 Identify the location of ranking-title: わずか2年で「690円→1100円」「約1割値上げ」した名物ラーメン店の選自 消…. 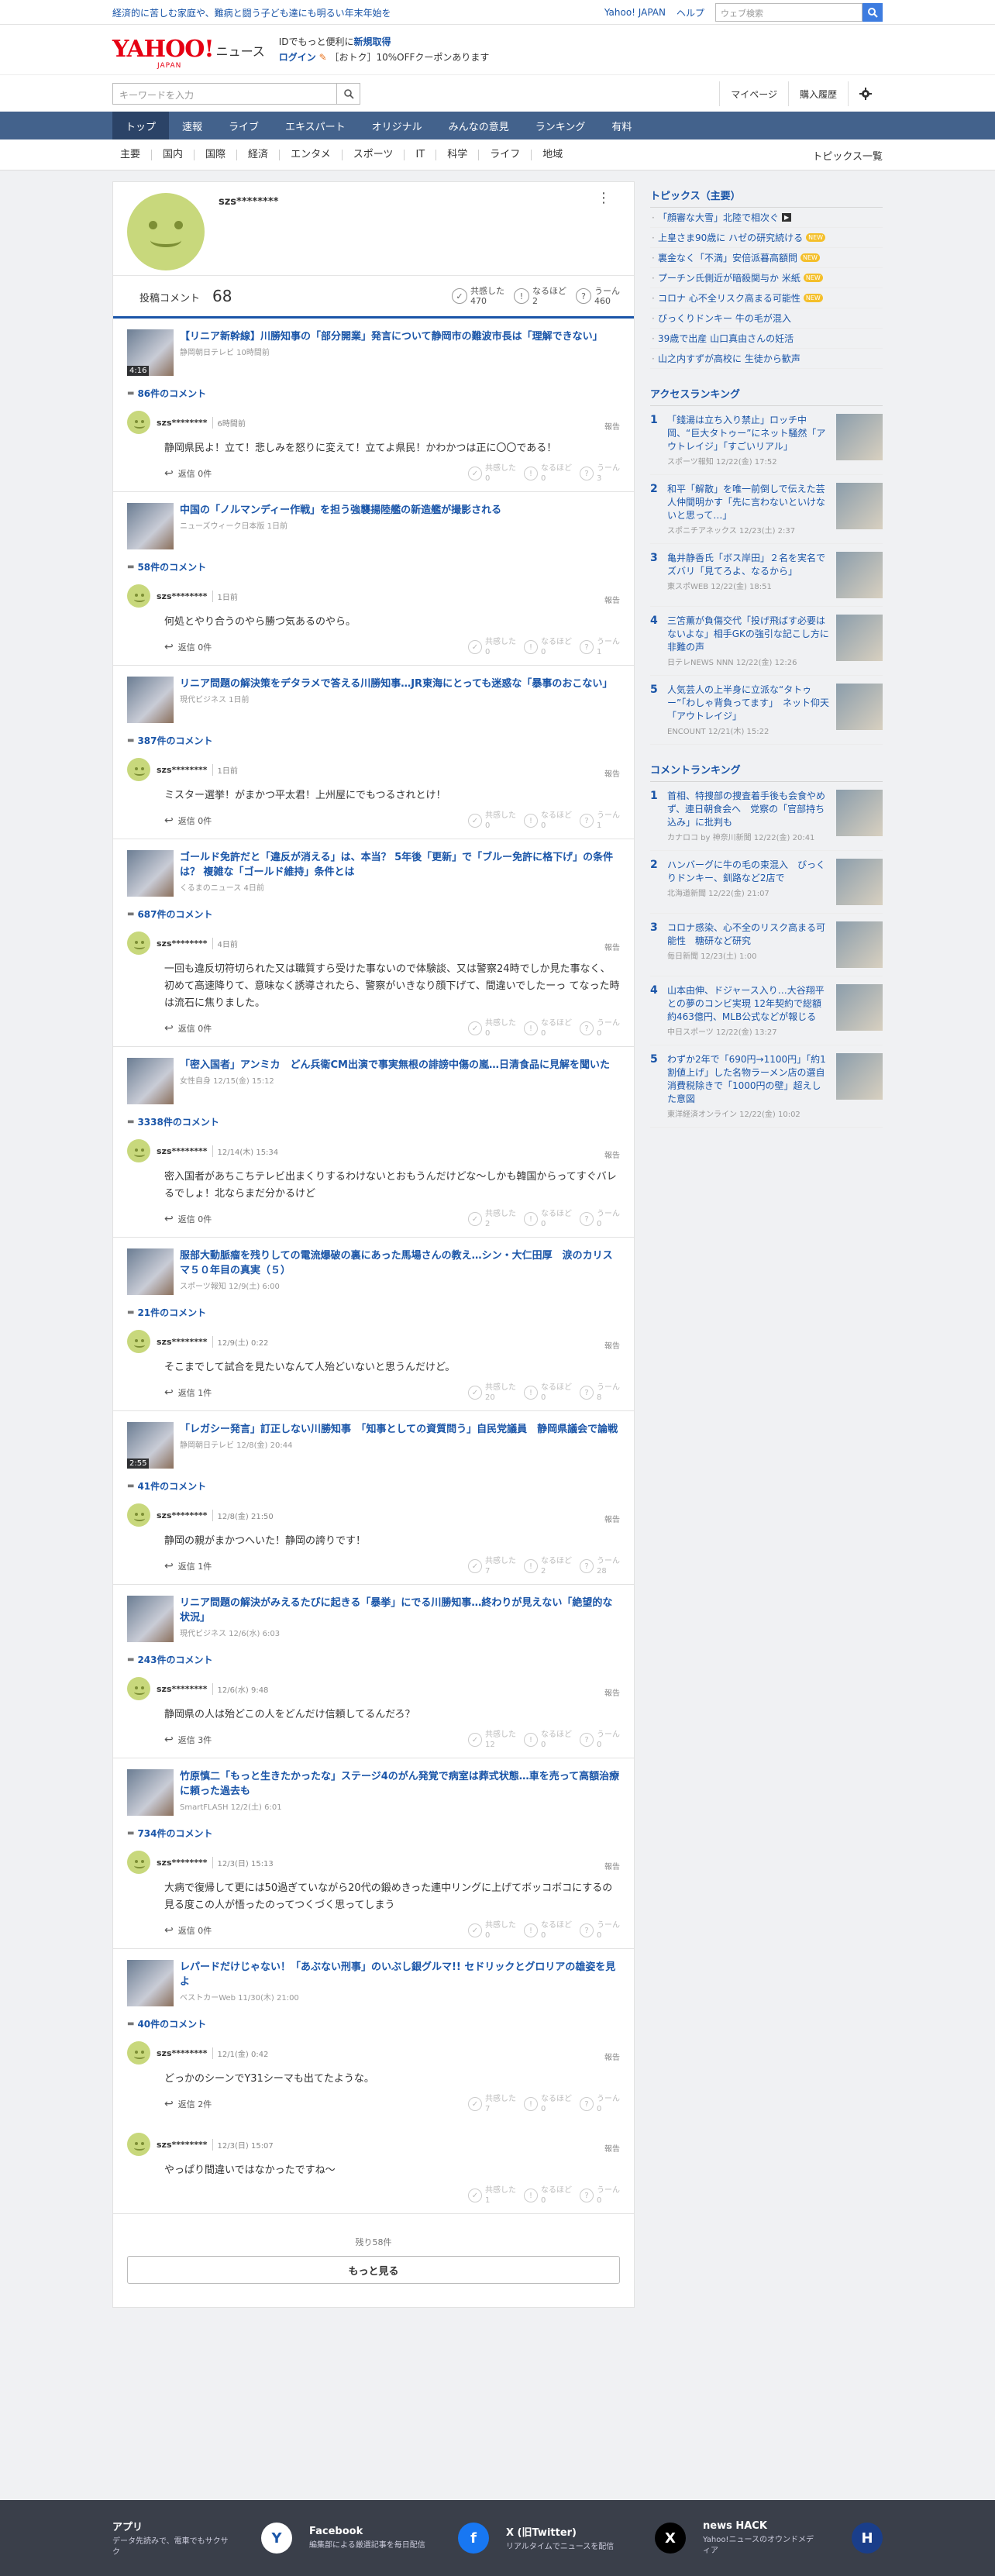
(751, 1079).